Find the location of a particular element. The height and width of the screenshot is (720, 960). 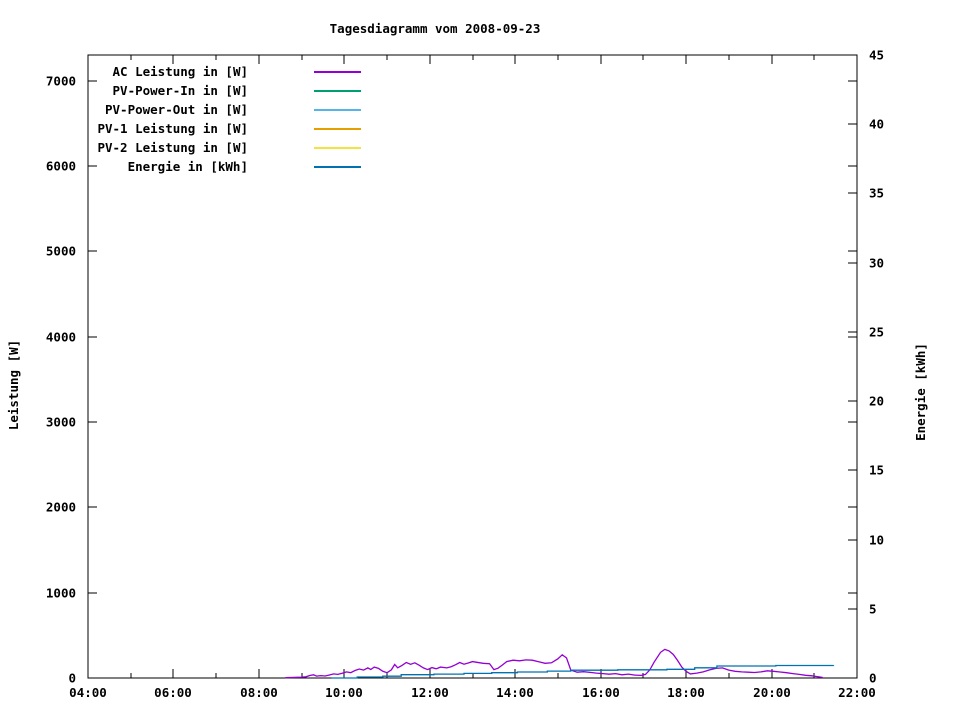

legend-item-label: PV-1 Leistung in [W] is located at coordinates (172, 128).